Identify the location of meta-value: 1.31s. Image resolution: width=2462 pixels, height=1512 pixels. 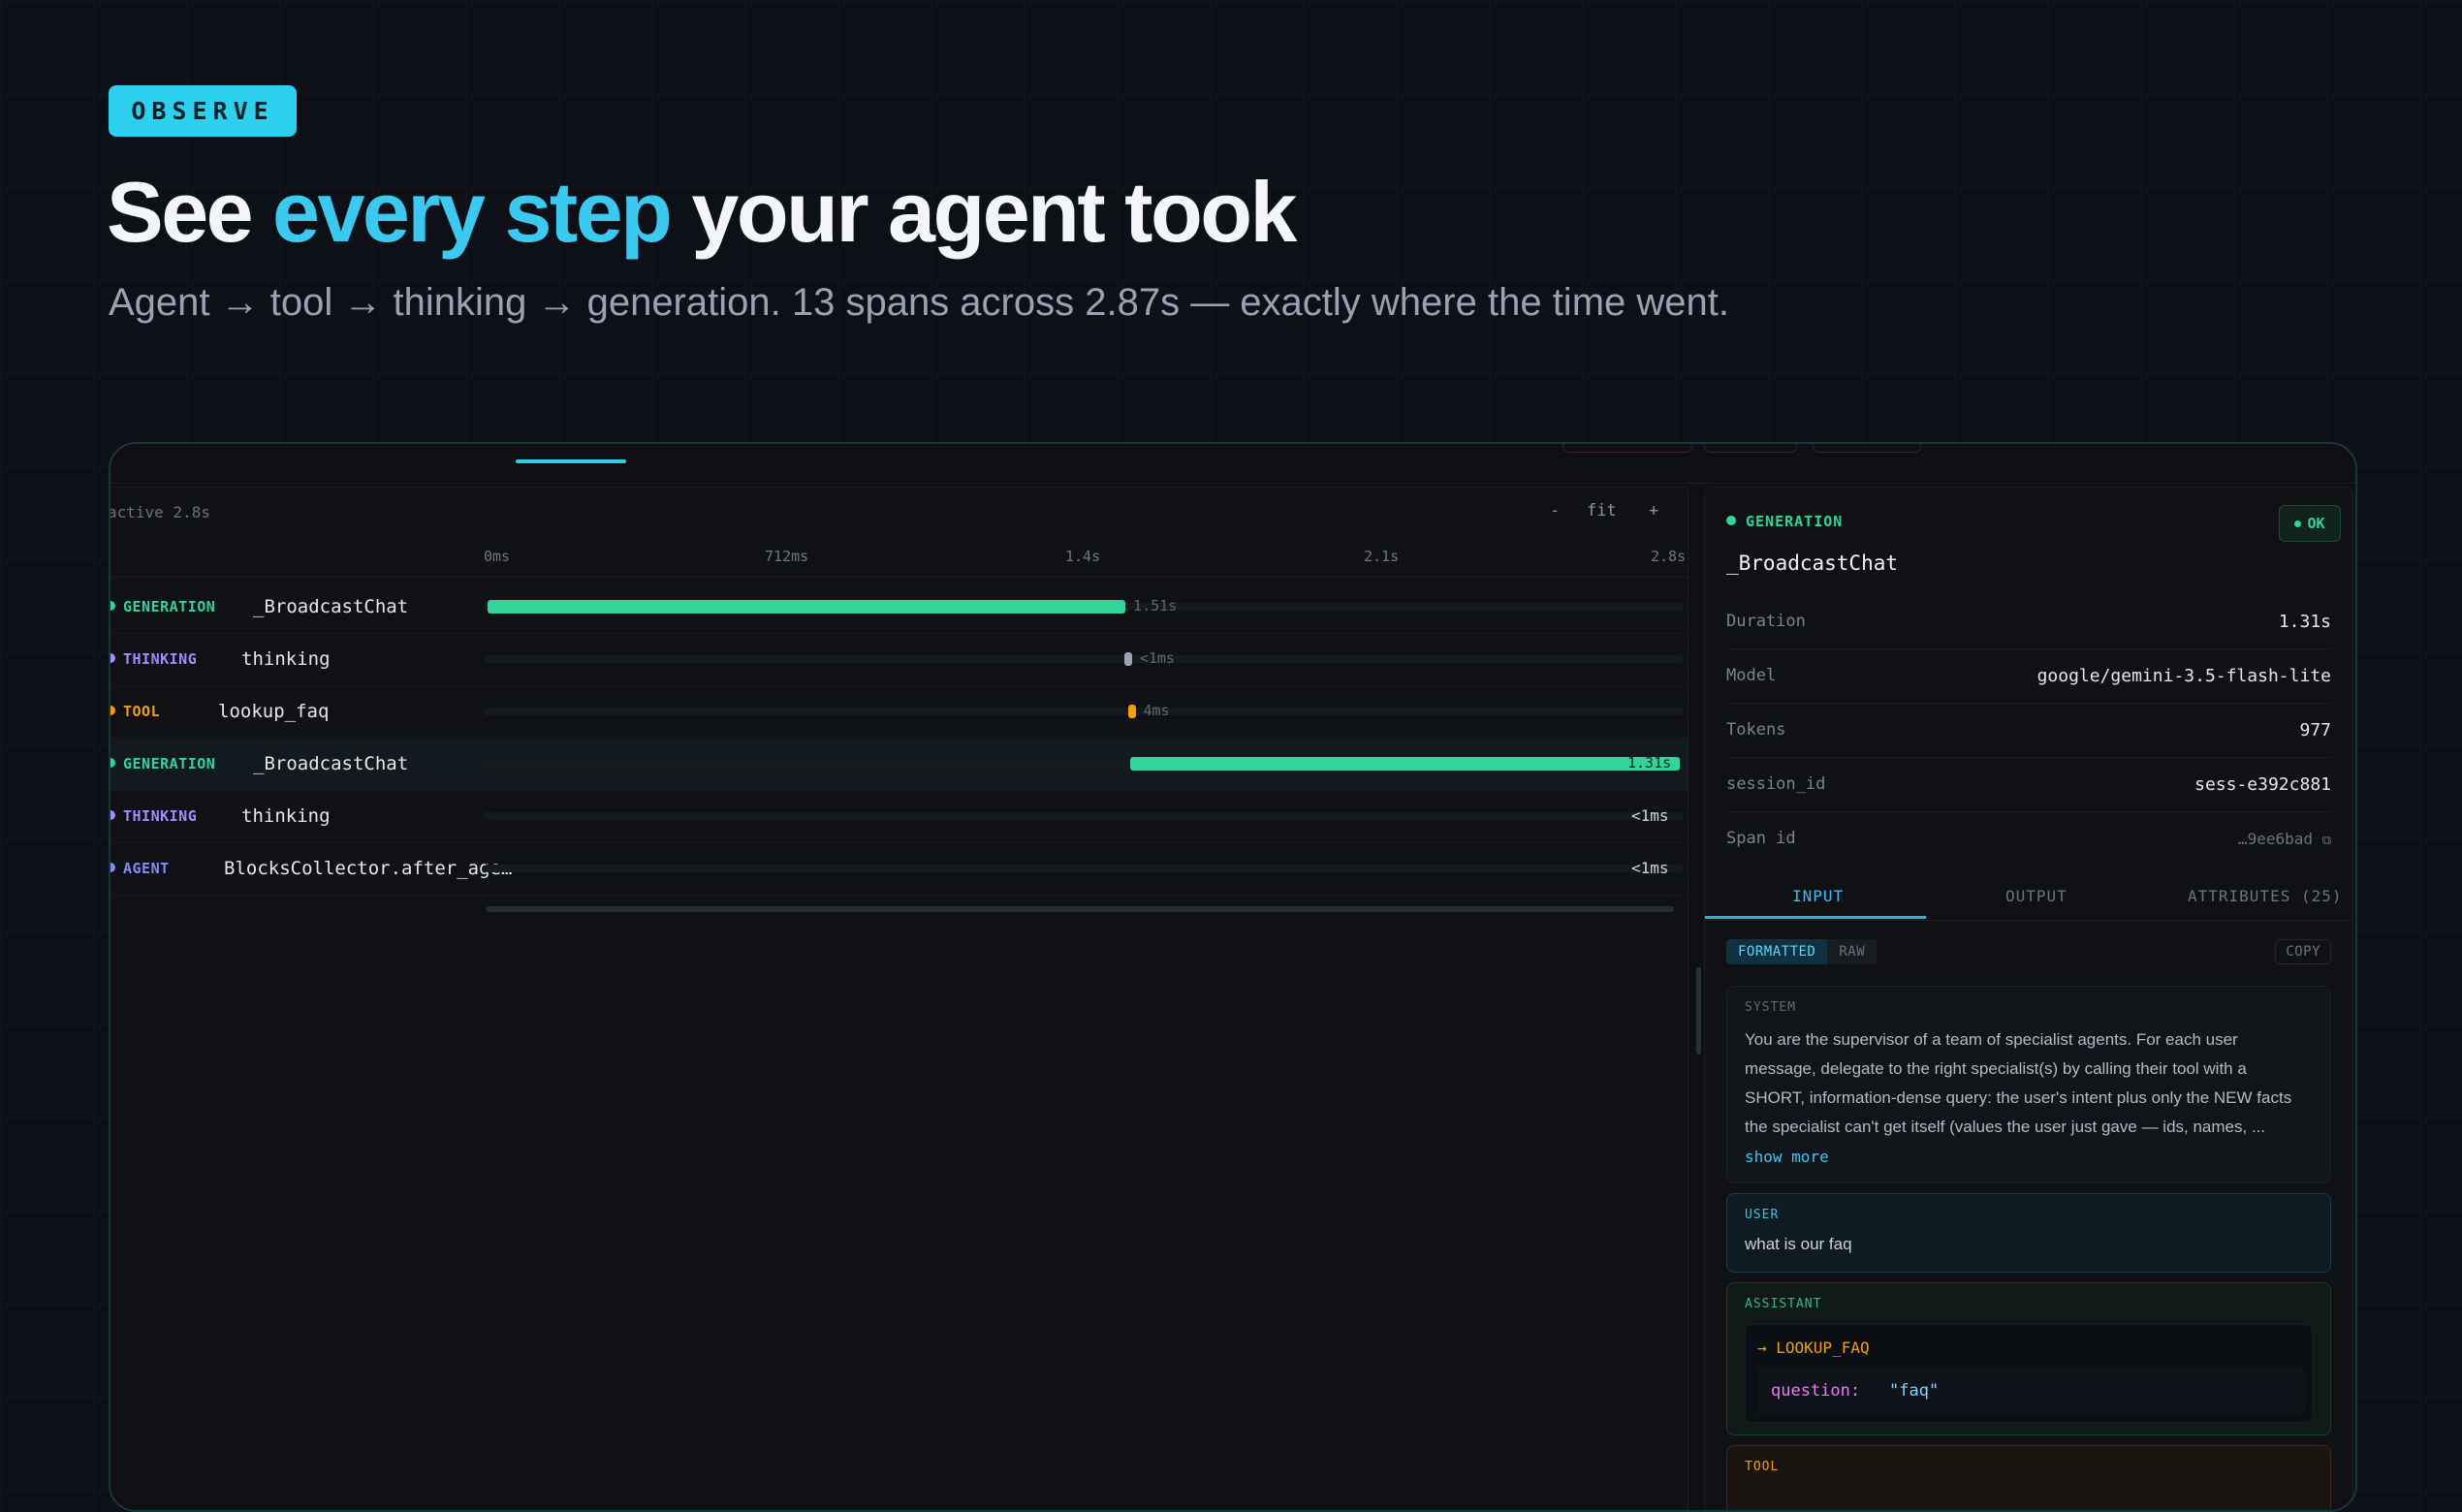
(2304, 622).